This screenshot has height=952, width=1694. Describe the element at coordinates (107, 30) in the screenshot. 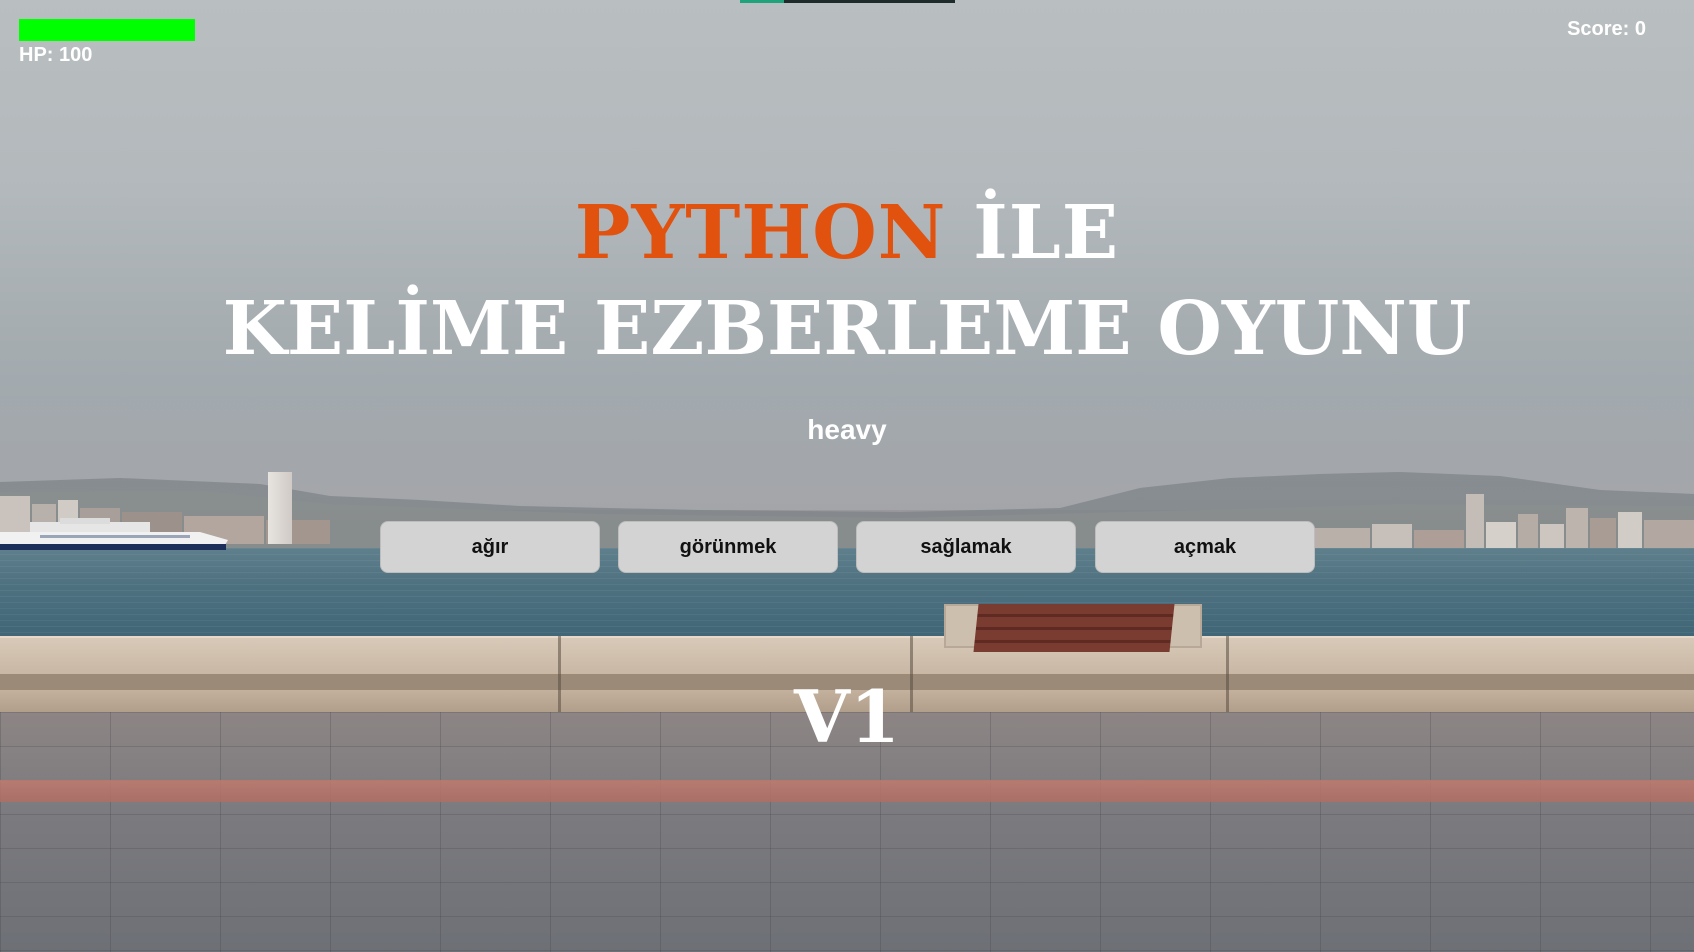

I see `hp-bar` at that location.